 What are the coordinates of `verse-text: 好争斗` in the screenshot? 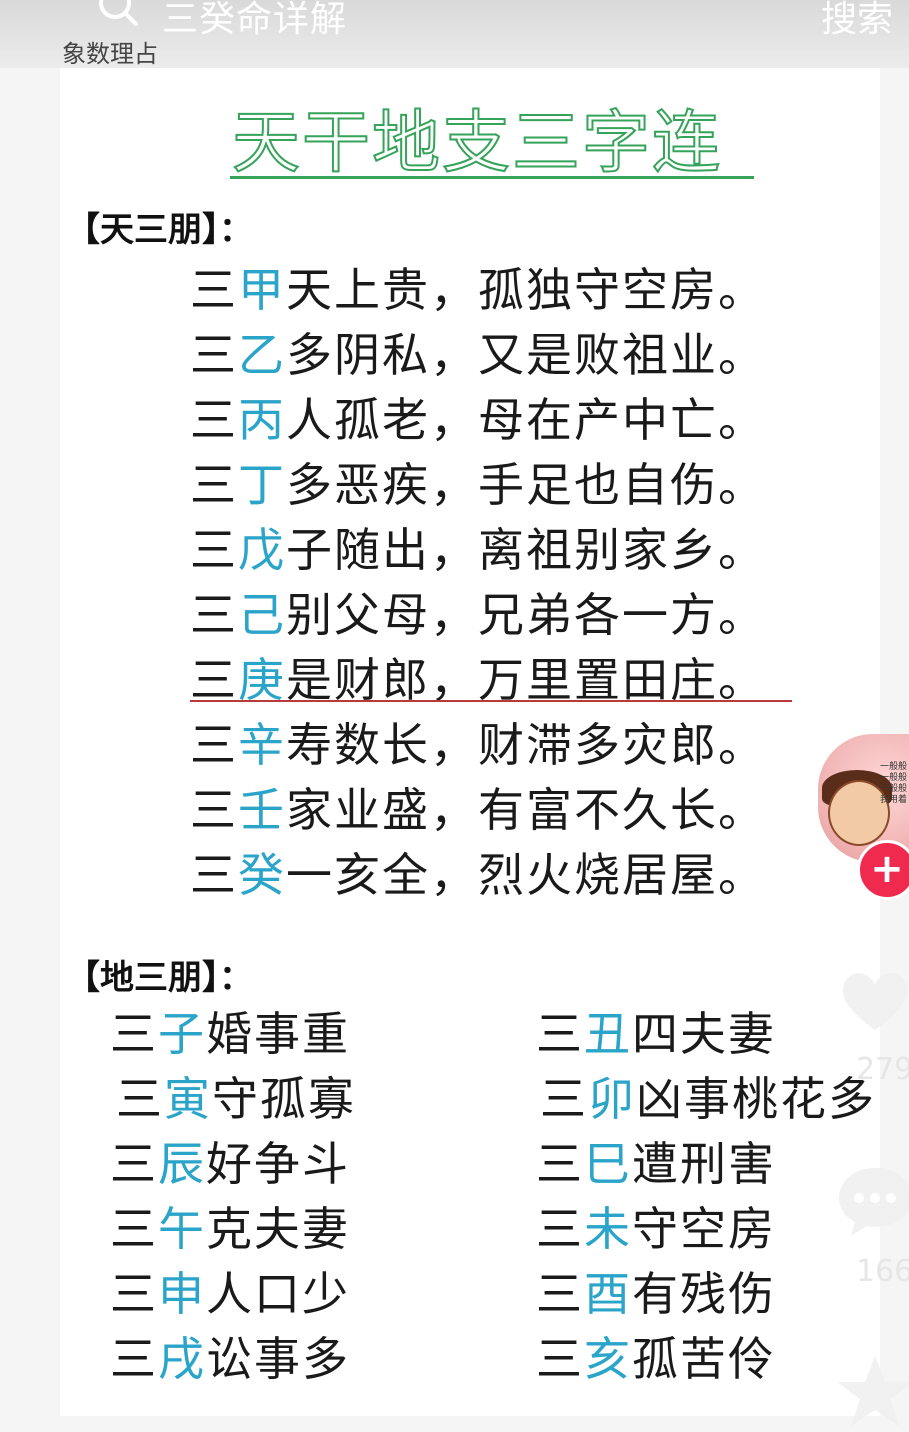 It's located at (278, 1164).